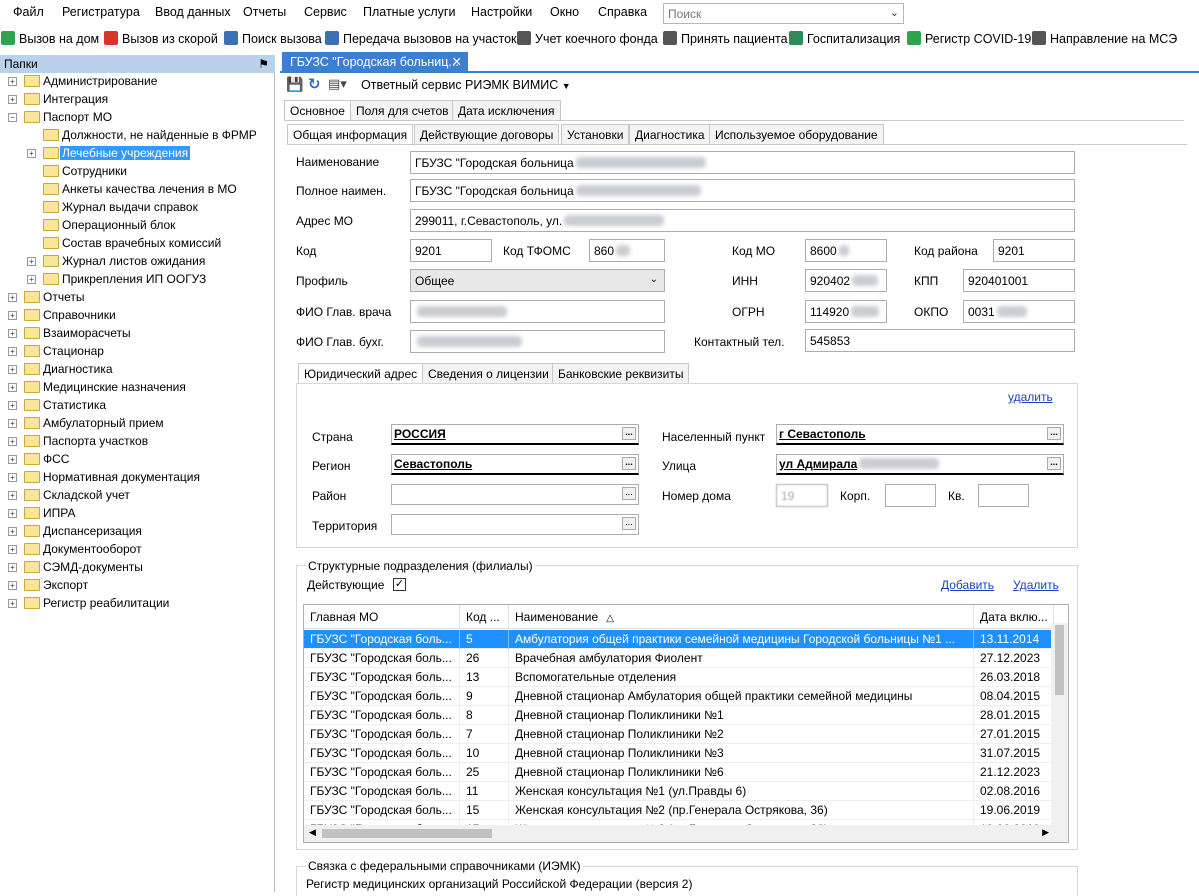  What do you see at coordinates (337, 84) in the screenshot?
I see `export-icon: ▤▾` at bounding box center [337, 84].